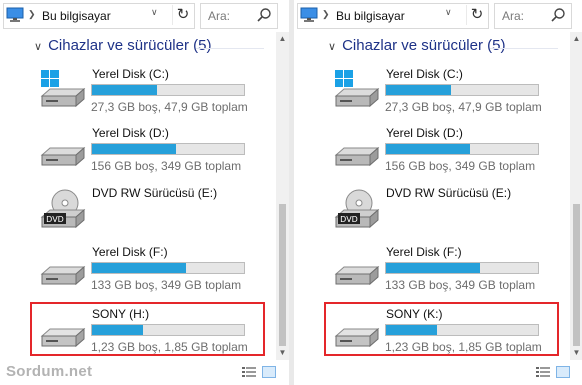 Image resolution: width=582 pixels, height=385 pixels. Describe the element at coordinates (49, 371) in the screenshot. I see `watermark: Sordum.net` at that location.